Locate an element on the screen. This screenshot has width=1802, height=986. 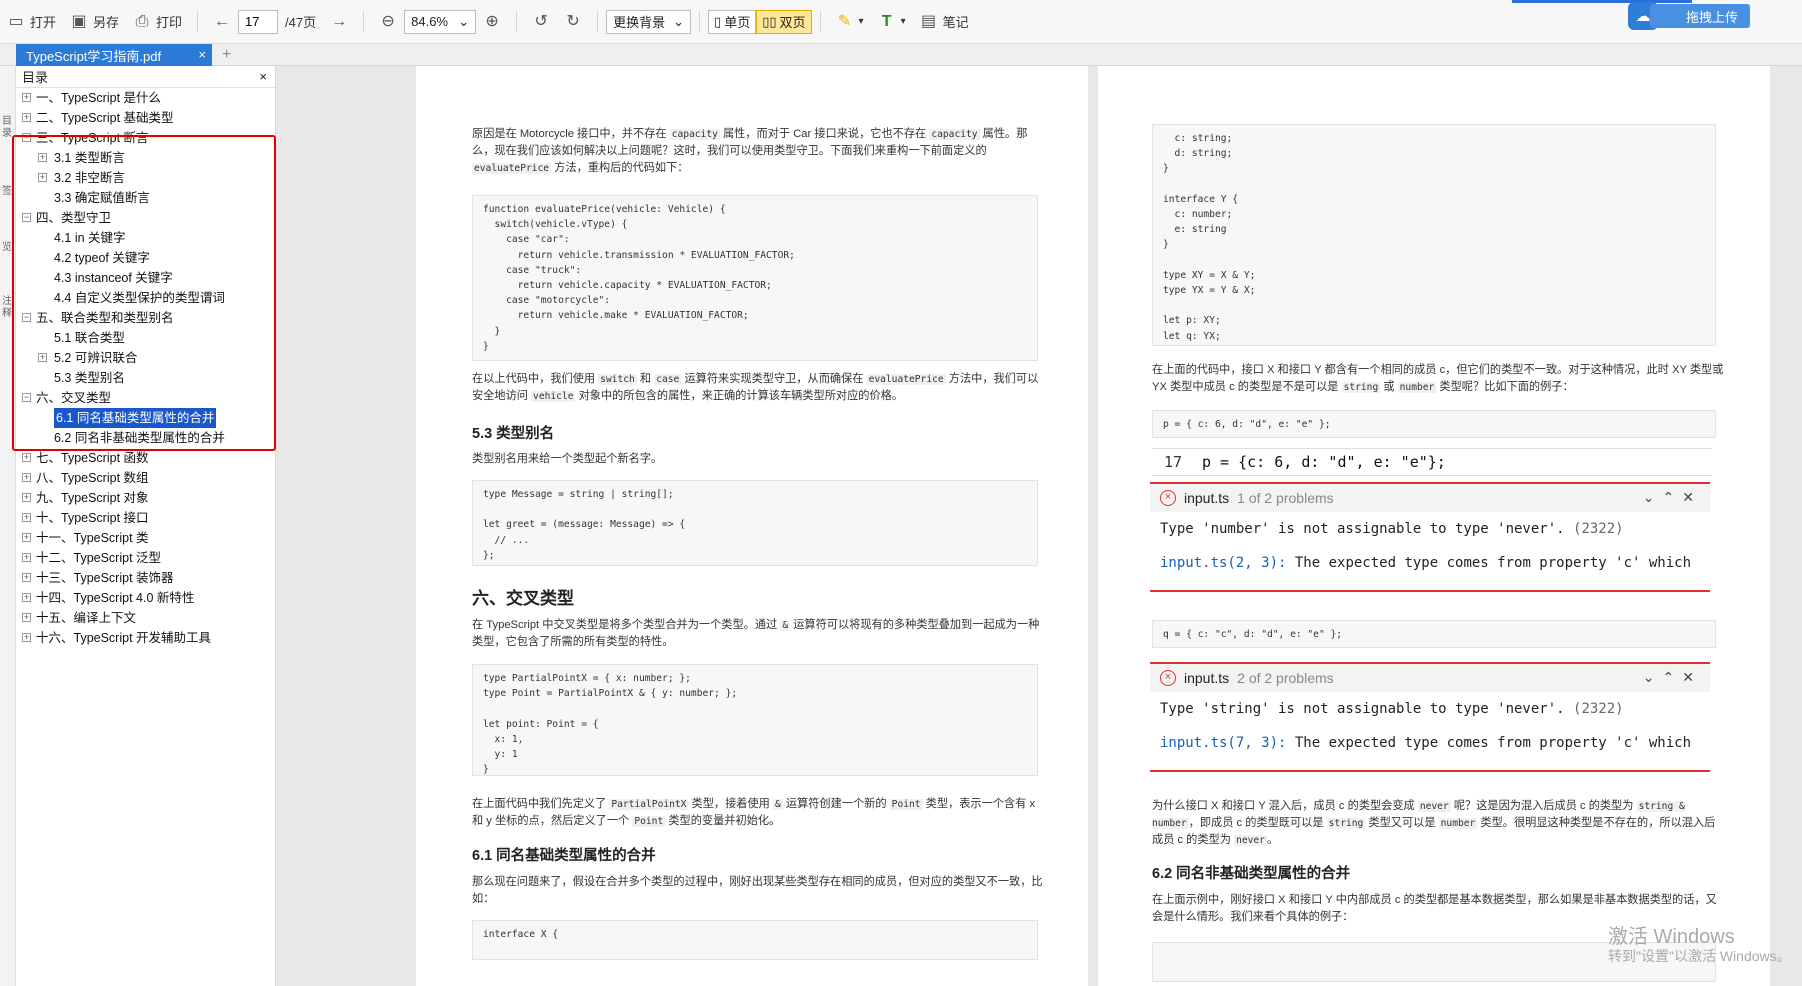
error-source-link: input.ts(7, 3): is located at coordinates (1223, 743).